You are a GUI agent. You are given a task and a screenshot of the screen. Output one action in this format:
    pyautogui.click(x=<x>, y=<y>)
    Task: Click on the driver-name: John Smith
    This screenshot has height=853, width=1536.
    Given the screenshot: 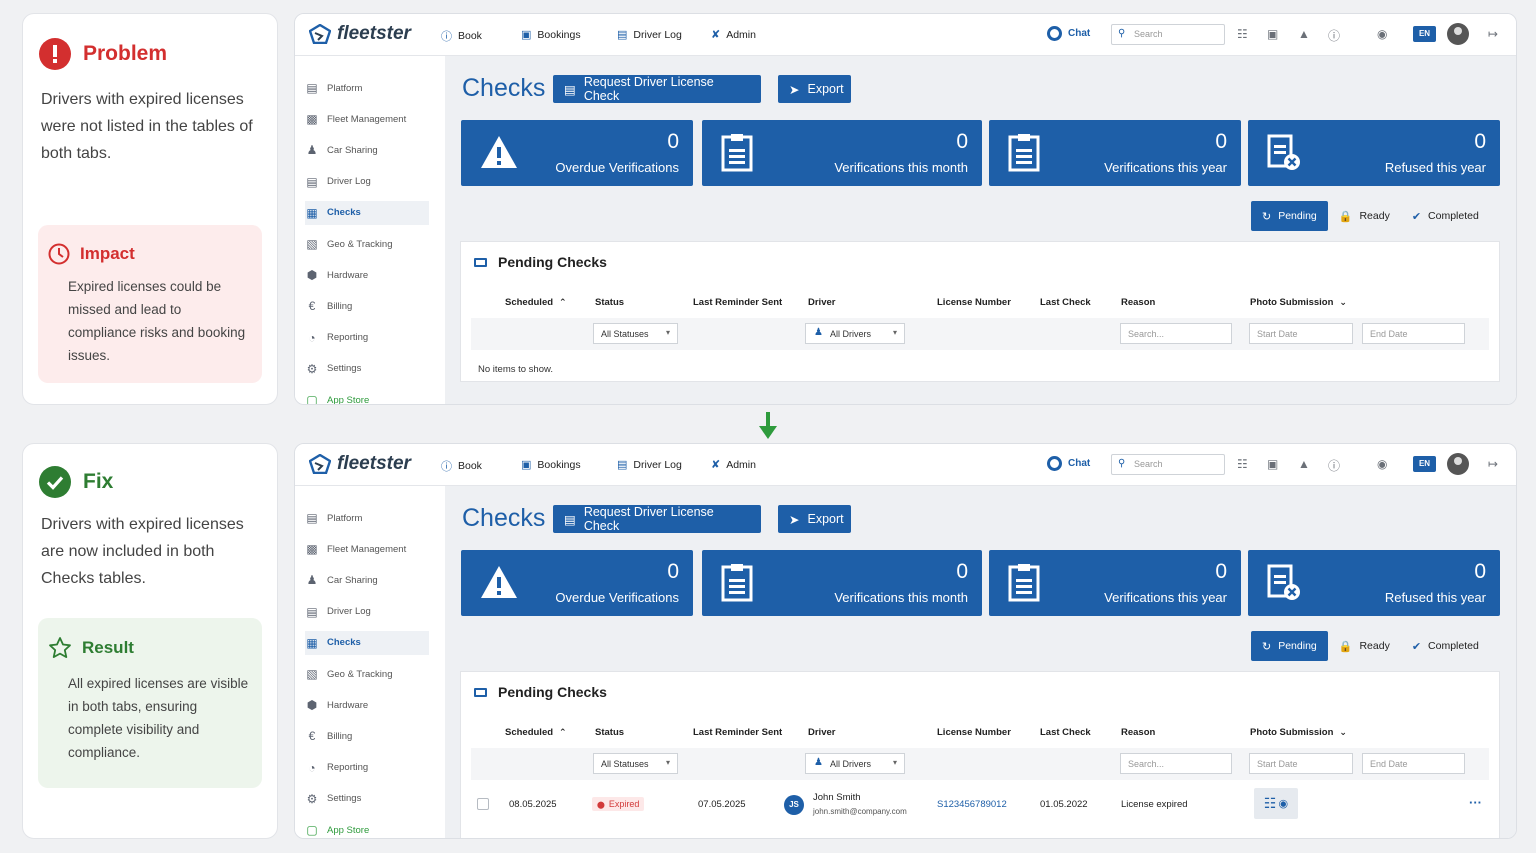 What is the action you would take?
    pyautogui.click(x=837, y=797)
    